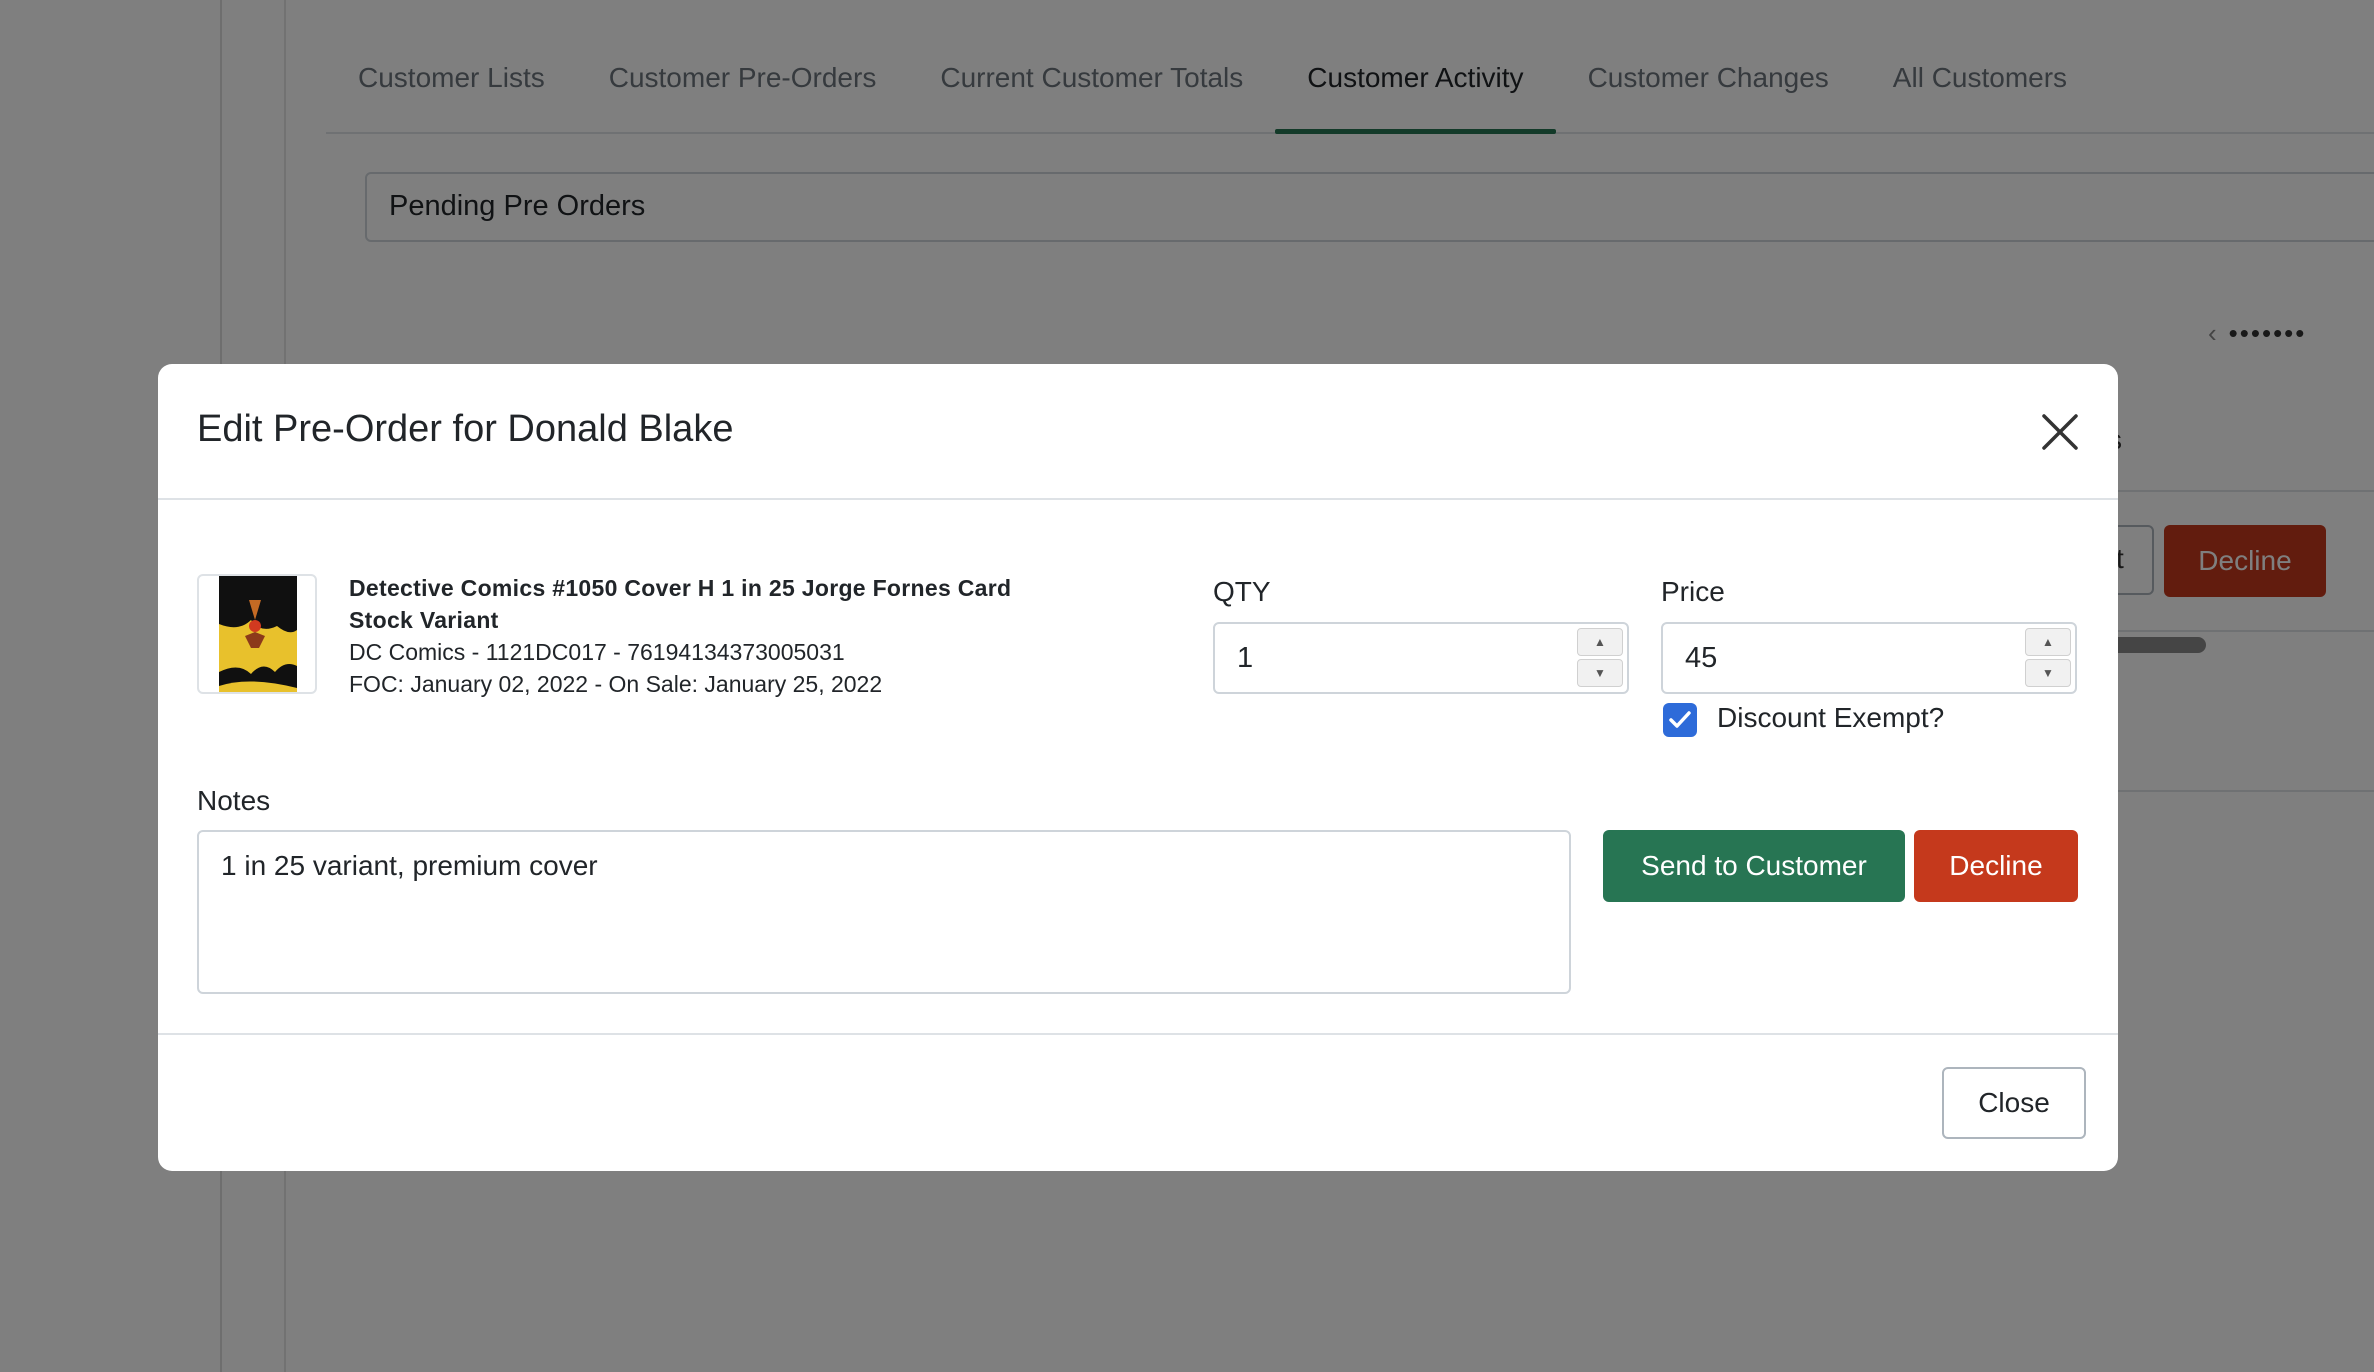 This screenshot has width=2374, height=1372. I want to click on price-label: Price, so click(1693, 591).